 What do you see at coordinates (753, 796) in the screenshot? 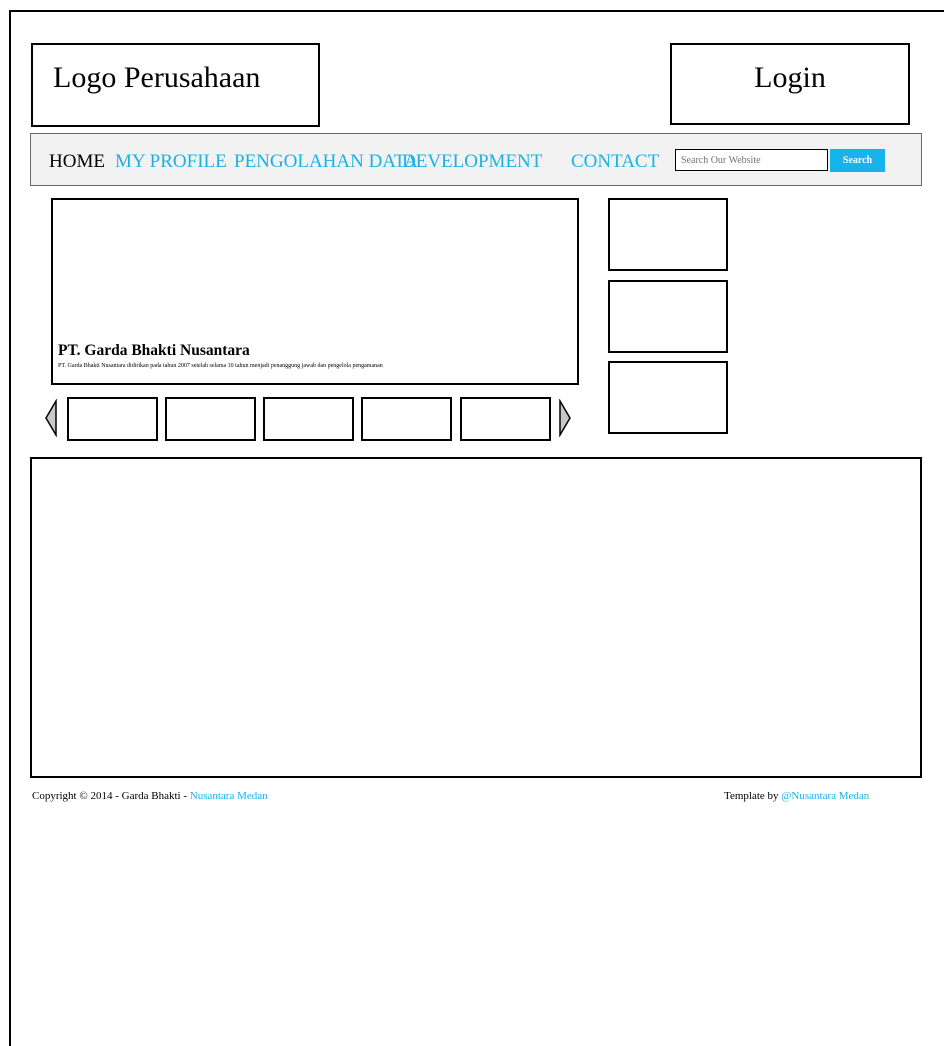
I see `template-text: Template by` at bounding box center [753, 796].